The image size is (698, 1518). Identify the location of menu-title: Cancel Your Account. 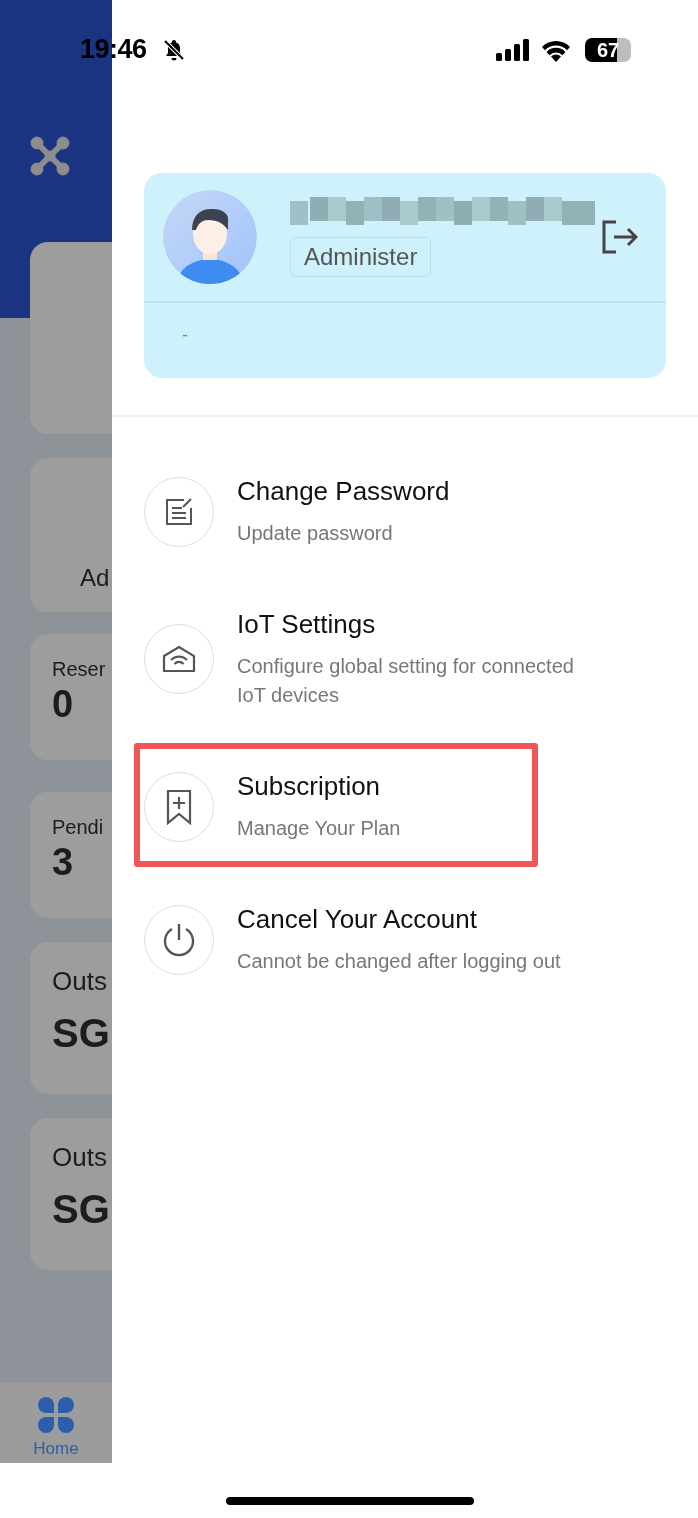
(357, 919).